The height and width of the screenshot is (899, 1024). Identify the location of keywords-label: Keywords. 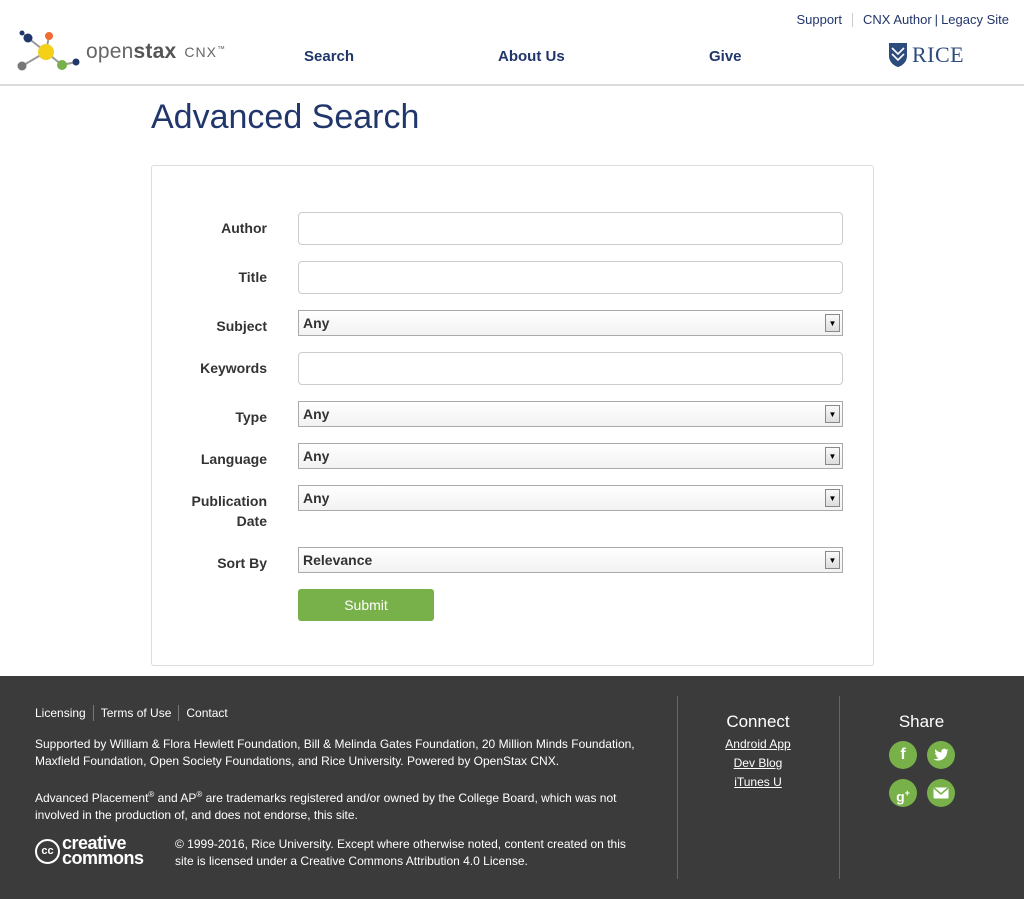
(233, 368).